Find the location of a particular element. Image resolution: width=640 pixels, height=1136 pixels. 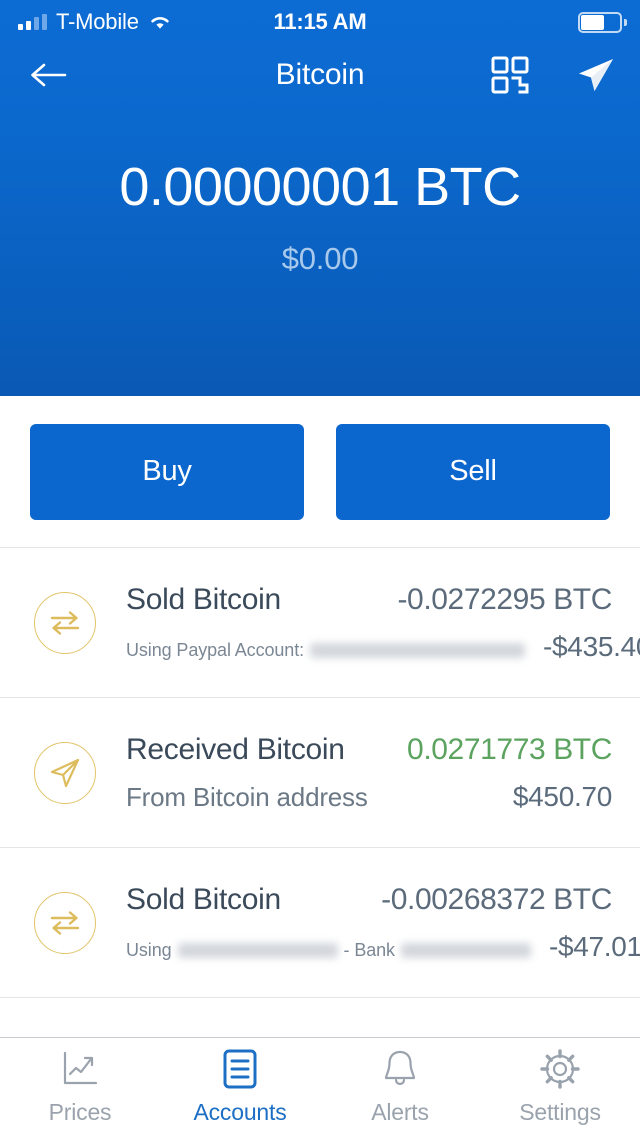

tab-settings: Settings is located at coordinates (560, 1087).